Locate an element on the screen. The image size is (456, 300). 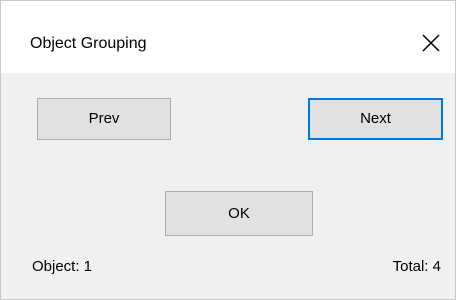
ok-button: OK is located at coordinates (239, 213).